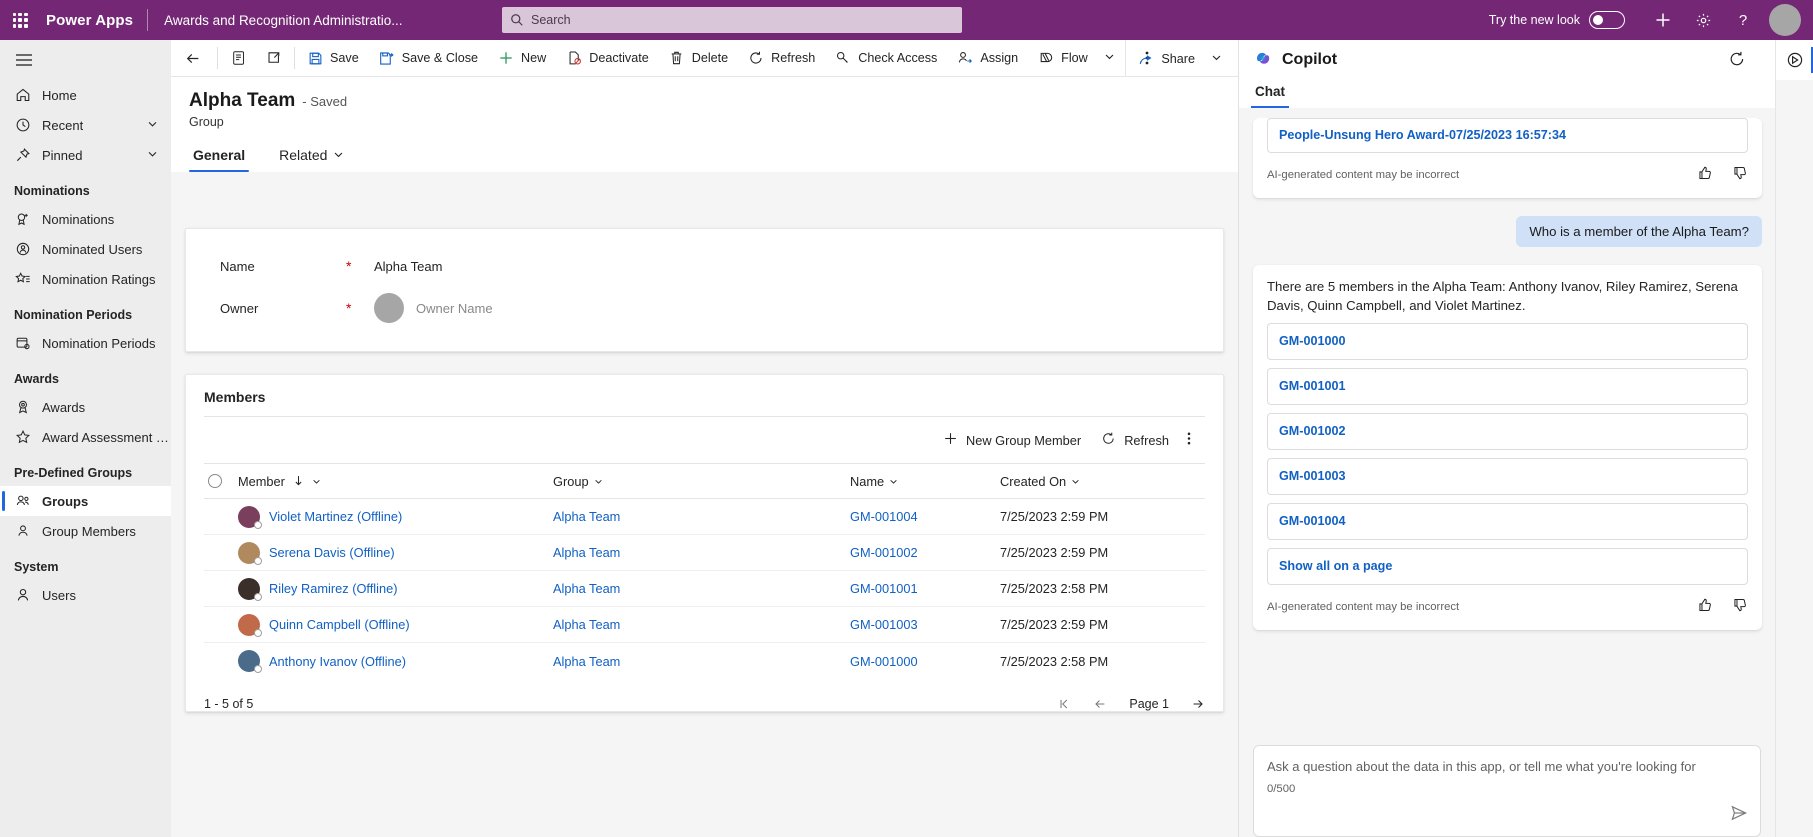  Describe the element at coordinates (335, 516) in the screenshot. I see `member-link: Violet Martinez (Offline)` at that location.